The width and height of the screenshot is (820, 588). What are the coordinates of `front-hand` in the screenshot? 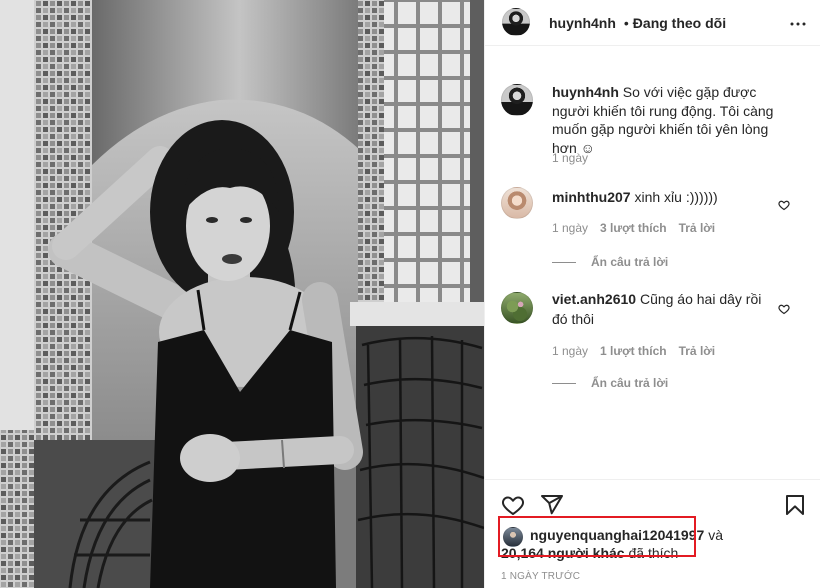 It's located at (210, 458).